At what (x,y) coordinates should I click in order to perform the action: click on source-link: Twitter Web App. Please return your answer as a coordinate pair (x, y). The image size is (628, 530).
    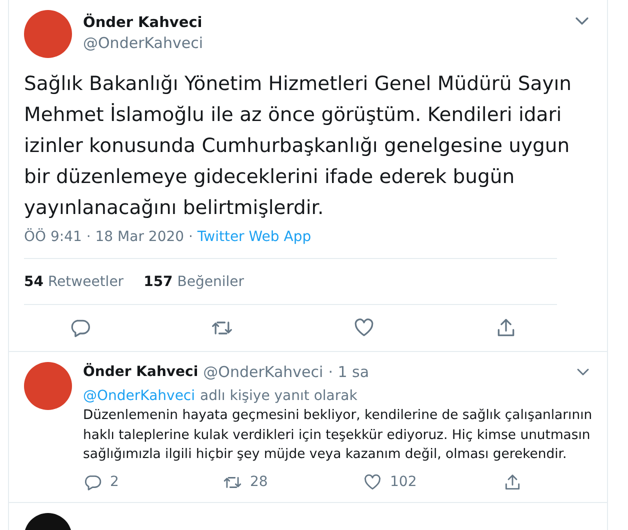
    Looking at the image, I should click on (254, 237).